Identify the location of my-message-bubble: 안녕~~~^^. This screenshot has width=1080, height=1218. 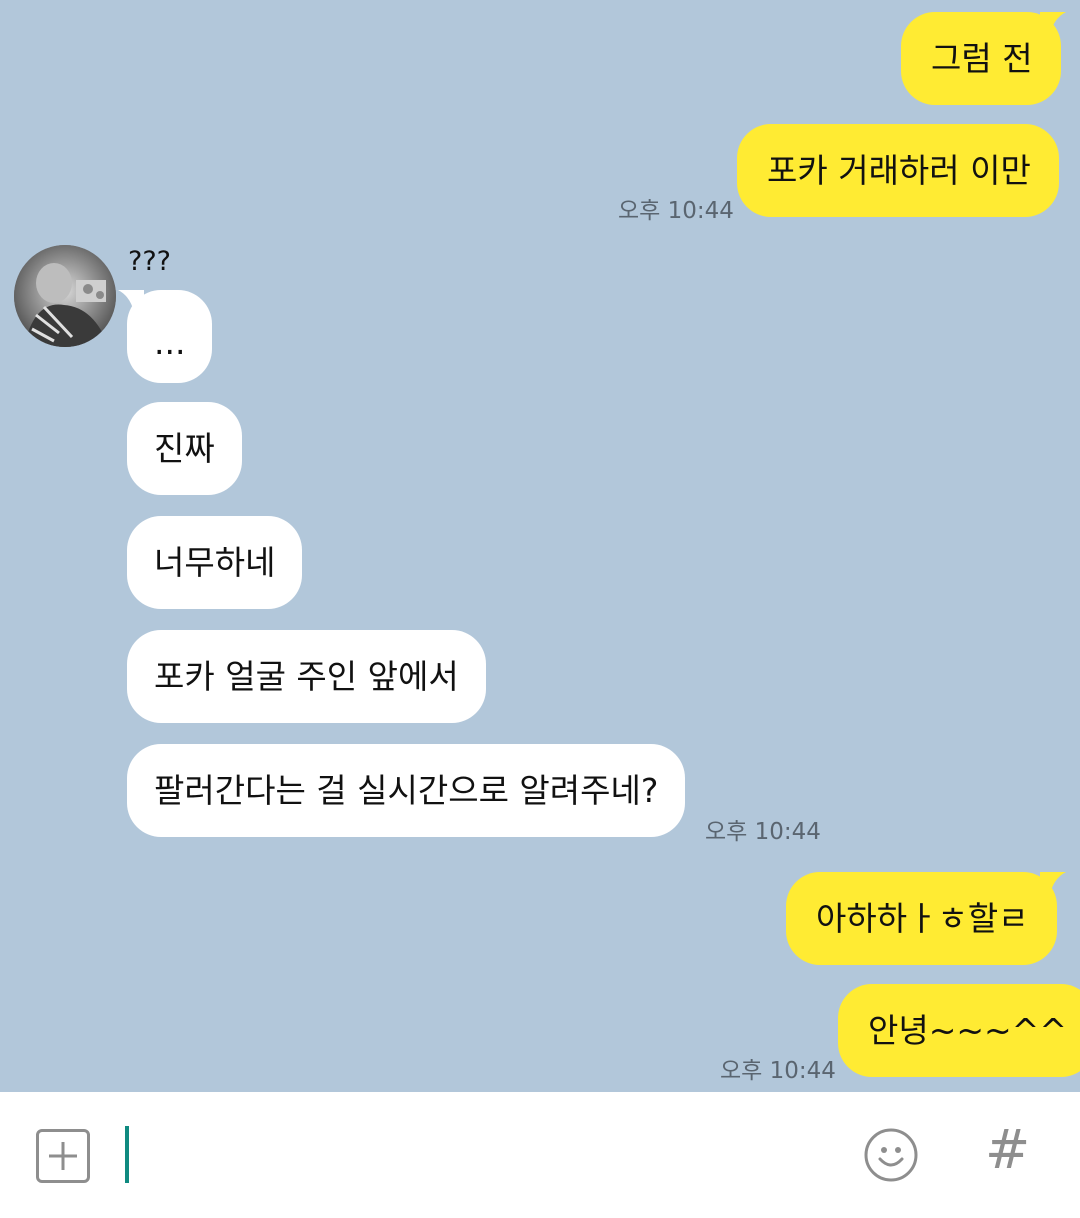
(959, 1030).